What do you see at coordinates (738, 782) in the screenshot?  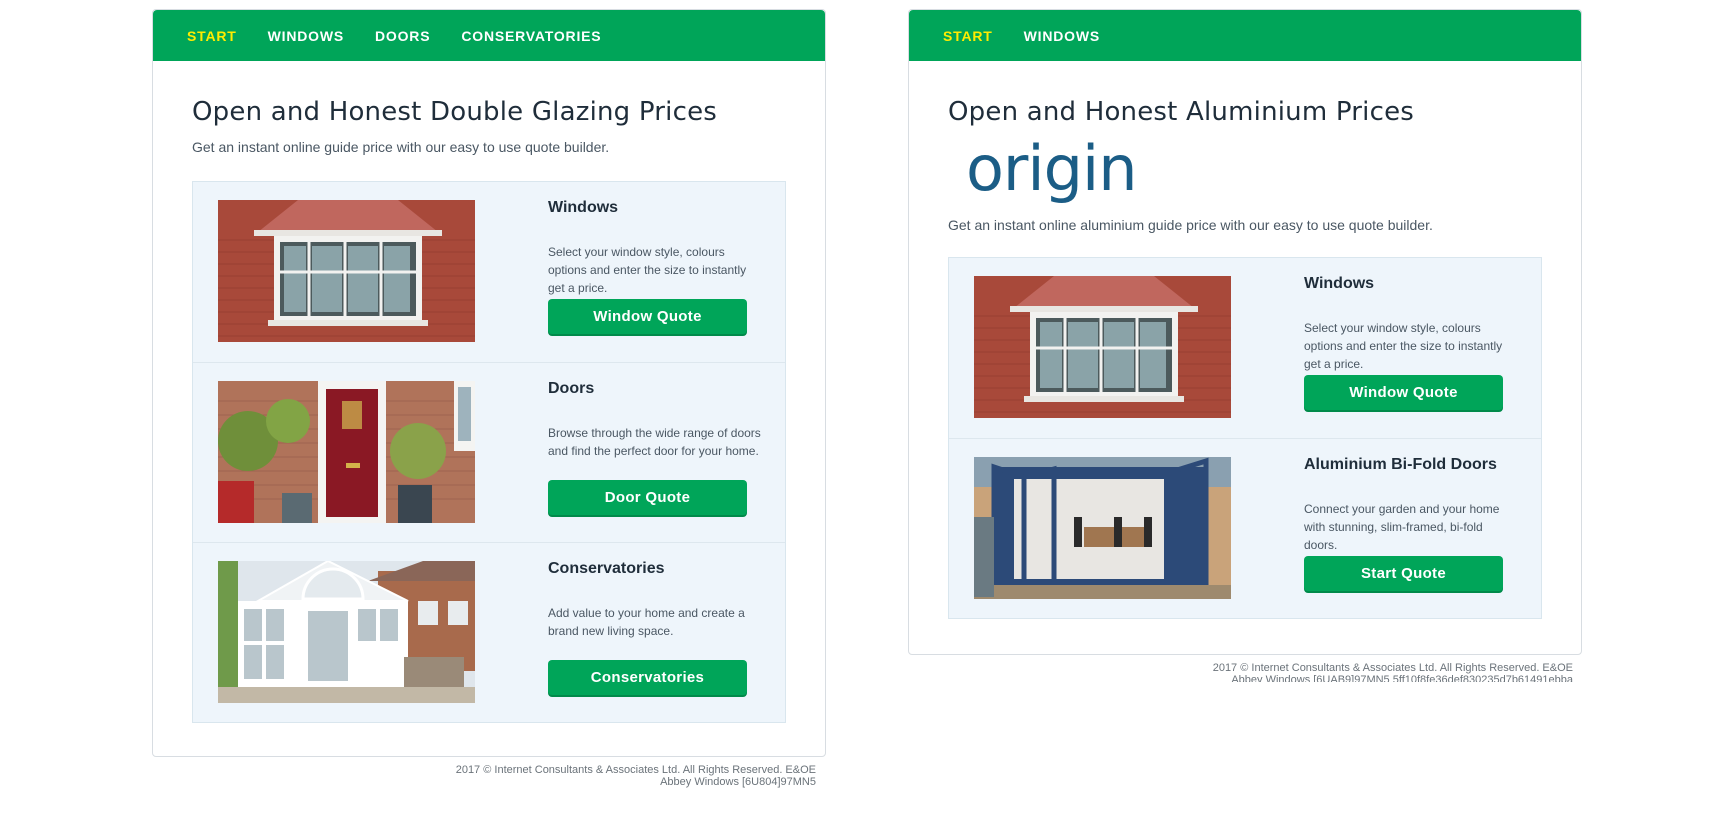 I see `site-id-line: Abbey Windows [6U804]97MN5` at bounding box center [738, 782].